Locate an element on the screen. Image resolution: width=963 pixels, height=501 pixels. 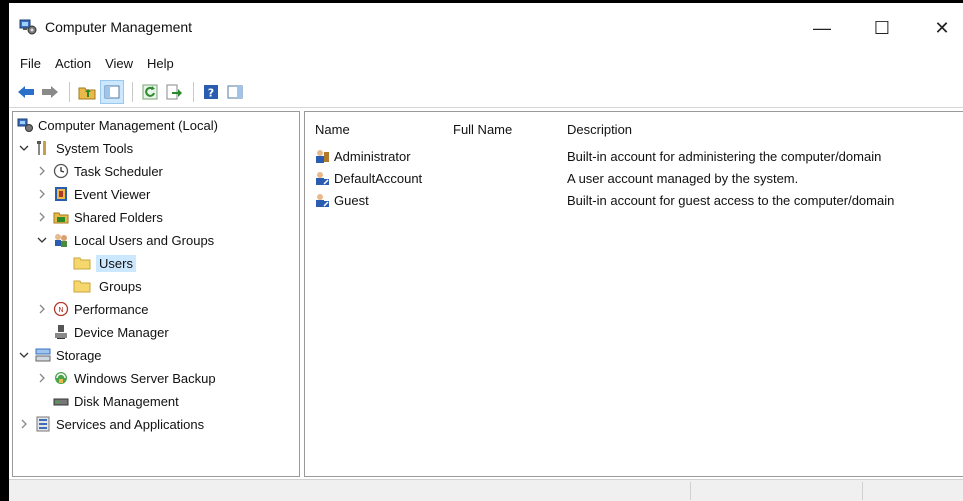
export-list-icon is located at coordinates (174, 92).